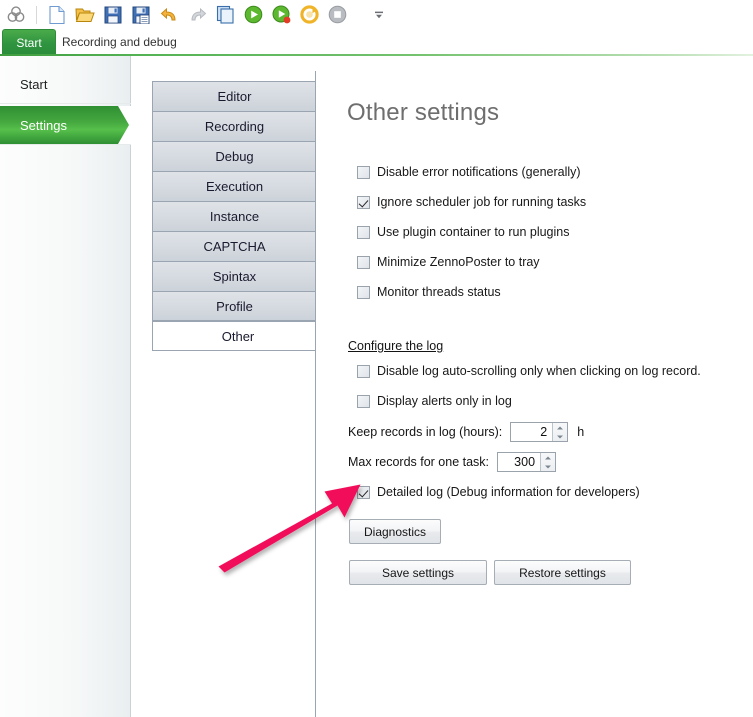 Image resolution: width=753 pixels, height=717 pixels. Describe the element at coordinates (482, 202) in the screenshot. I see `ignore-scheduler-job-label: Ignore scheduler job for running tasks` at that location.